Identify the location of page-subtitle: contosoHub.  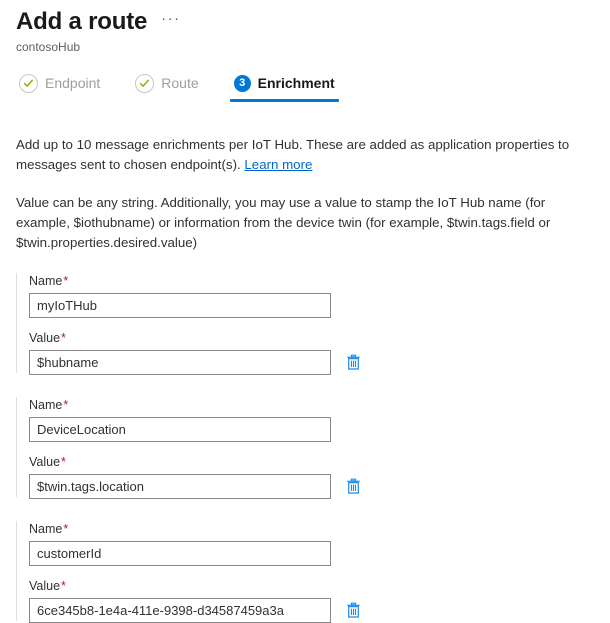
(48, 47).